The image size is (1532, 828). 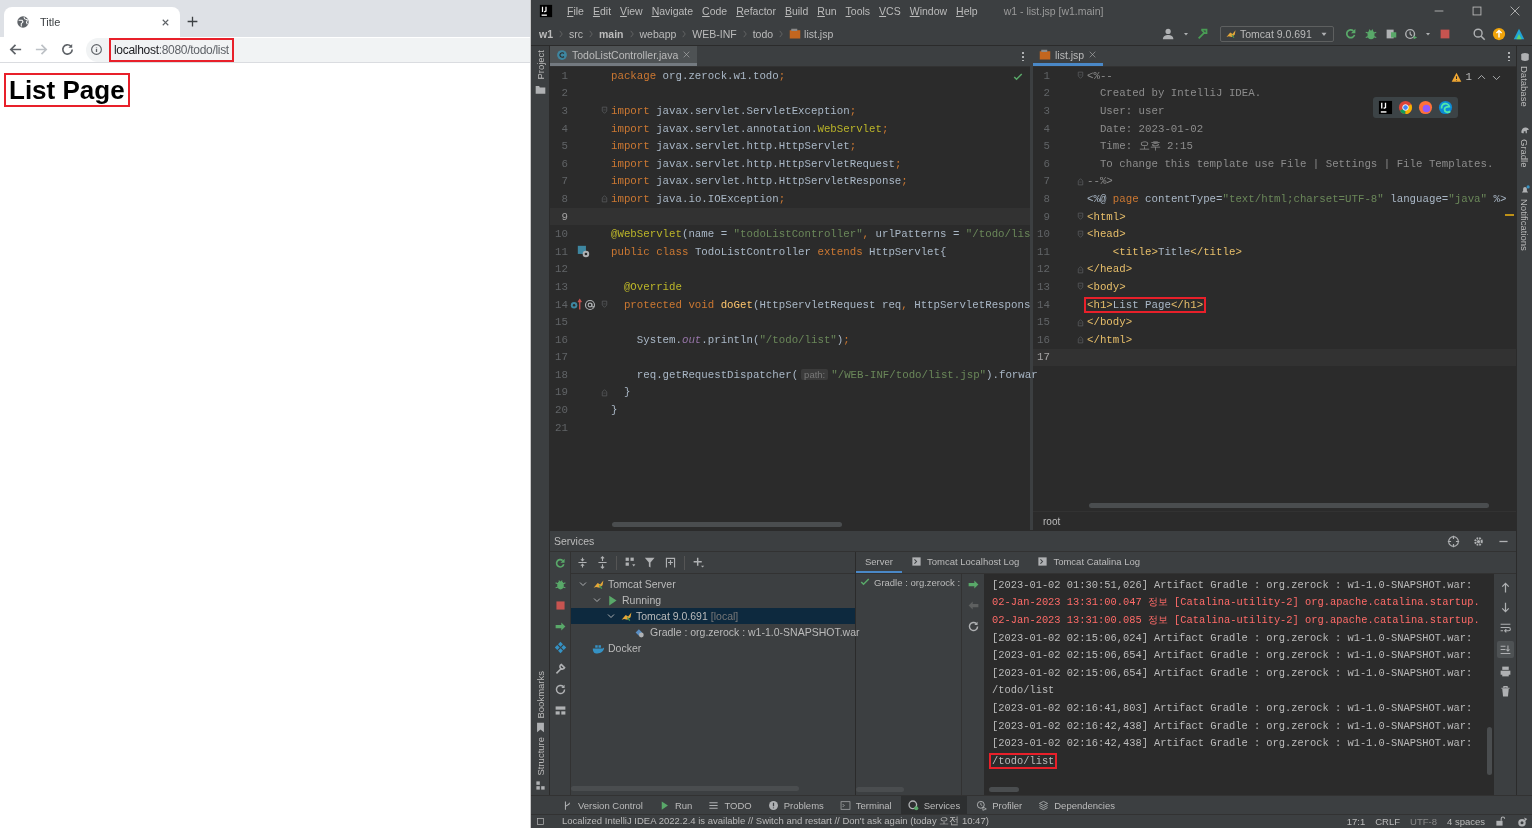 What do you see at coordinates (796, 11) in the screenshot?
I see `menu-item: Build` at bounding box center [796, 11].